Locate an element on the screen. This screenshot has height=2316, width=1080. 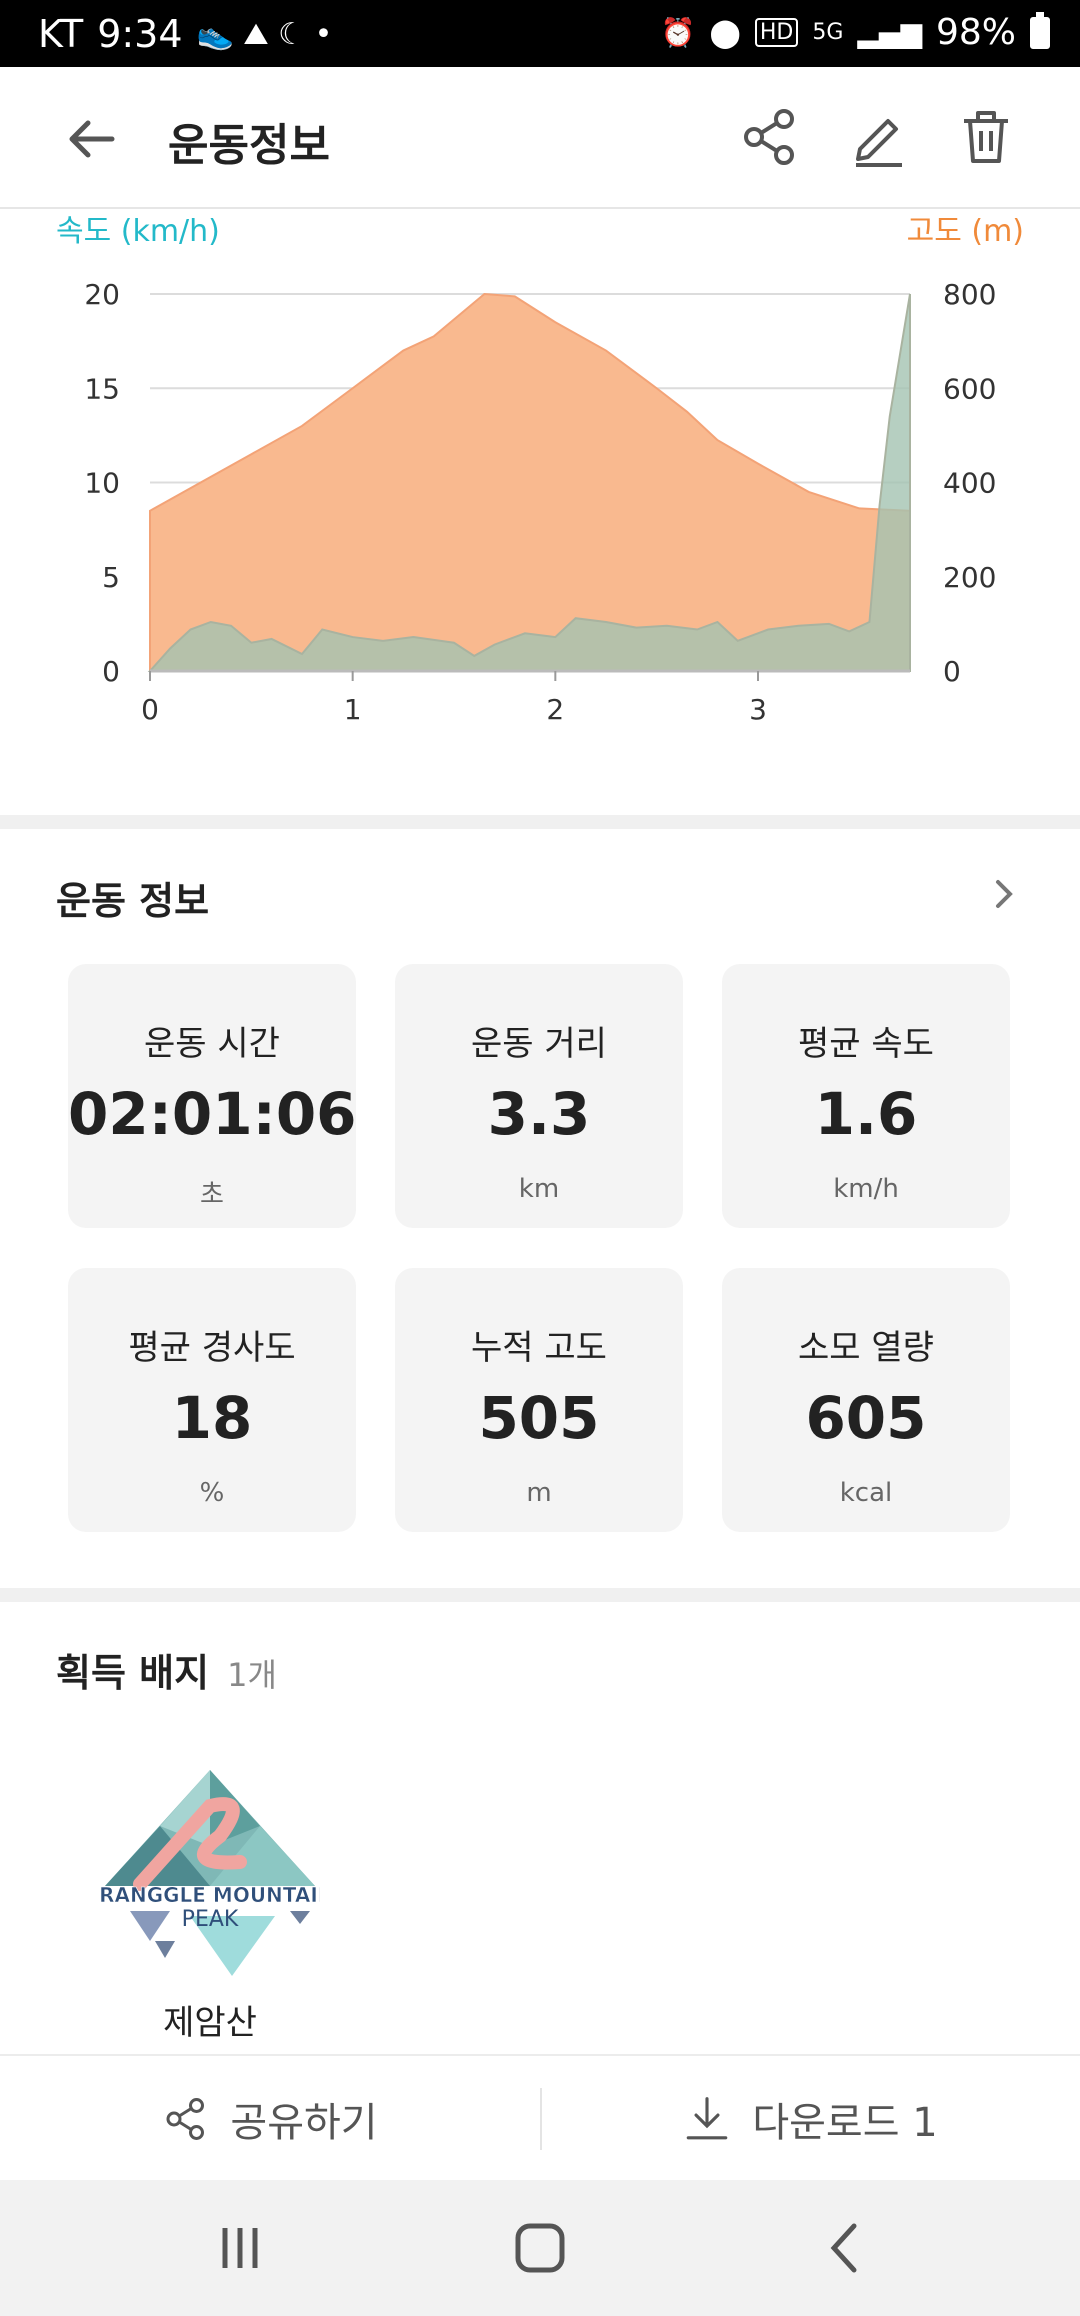
svg-text: TRANGGLE MOUNTAIN is located at coordinates (210, 1895).